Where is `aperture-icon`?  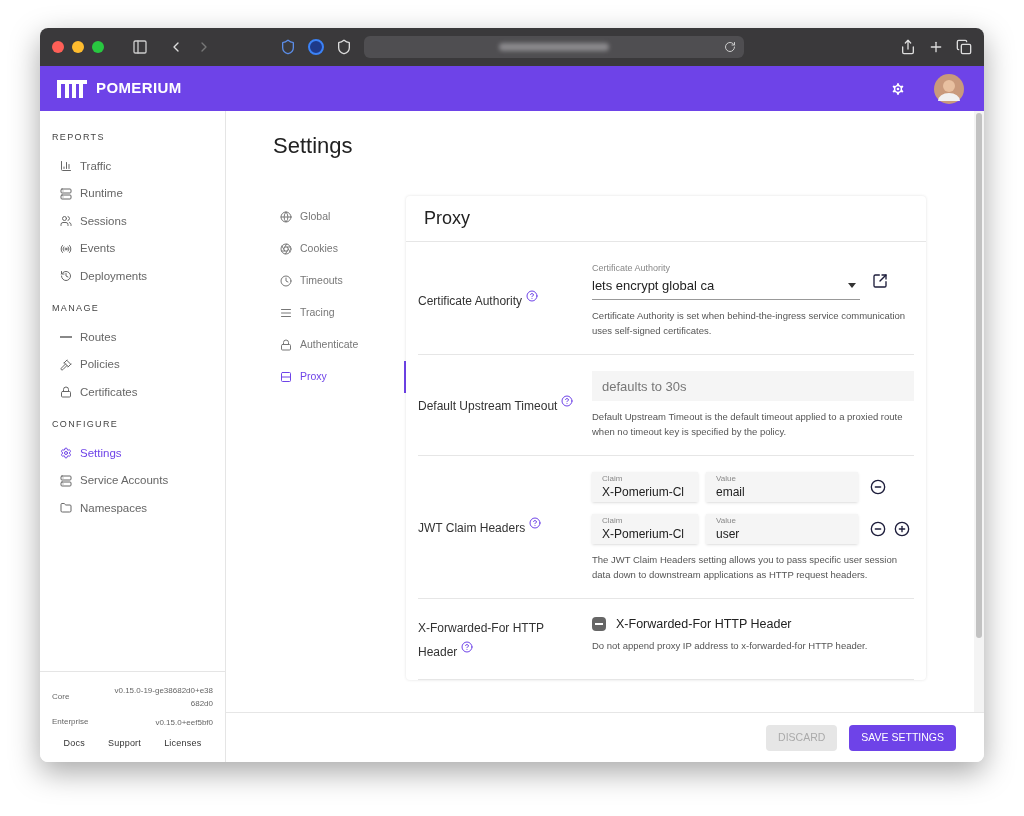
aperture-icon is located at coordinates (286, 249).